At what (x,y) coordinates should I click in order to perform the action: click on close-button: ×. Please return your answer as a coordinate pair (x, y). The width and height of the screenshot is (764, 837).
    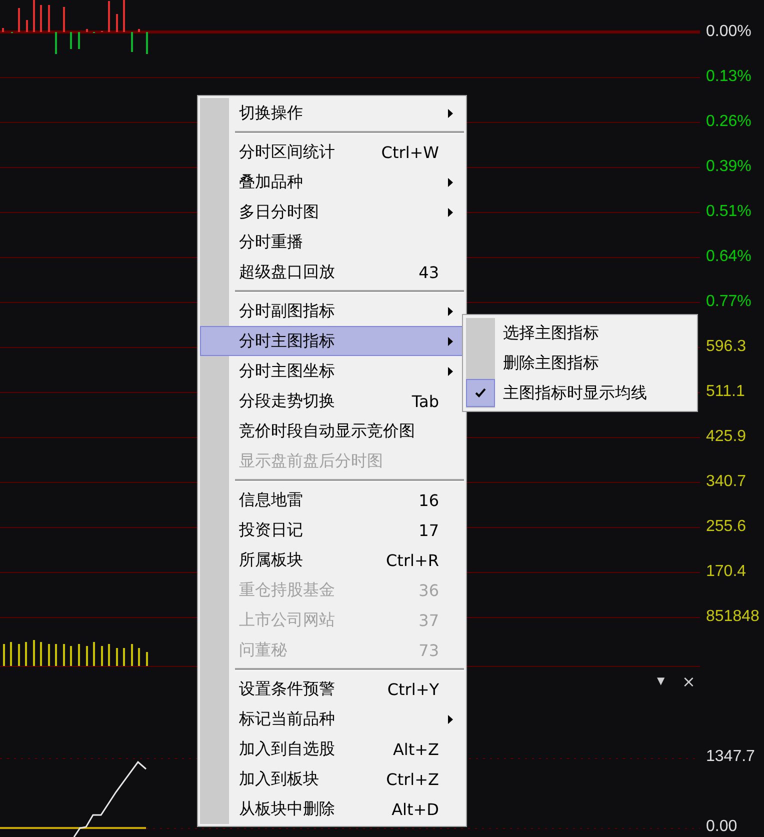
    Looking at the image, I should click on (689, 682).